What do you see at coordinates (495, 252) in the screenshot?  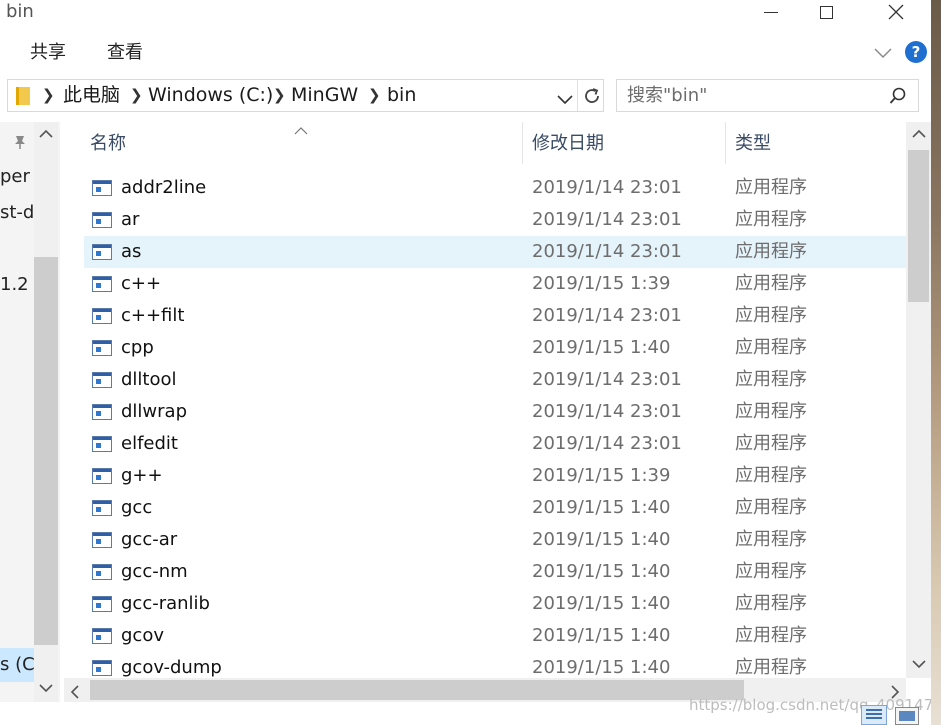 I see `file-row: as 2019/1/14 23:01 应用程序` at bounding box center [495, 252].